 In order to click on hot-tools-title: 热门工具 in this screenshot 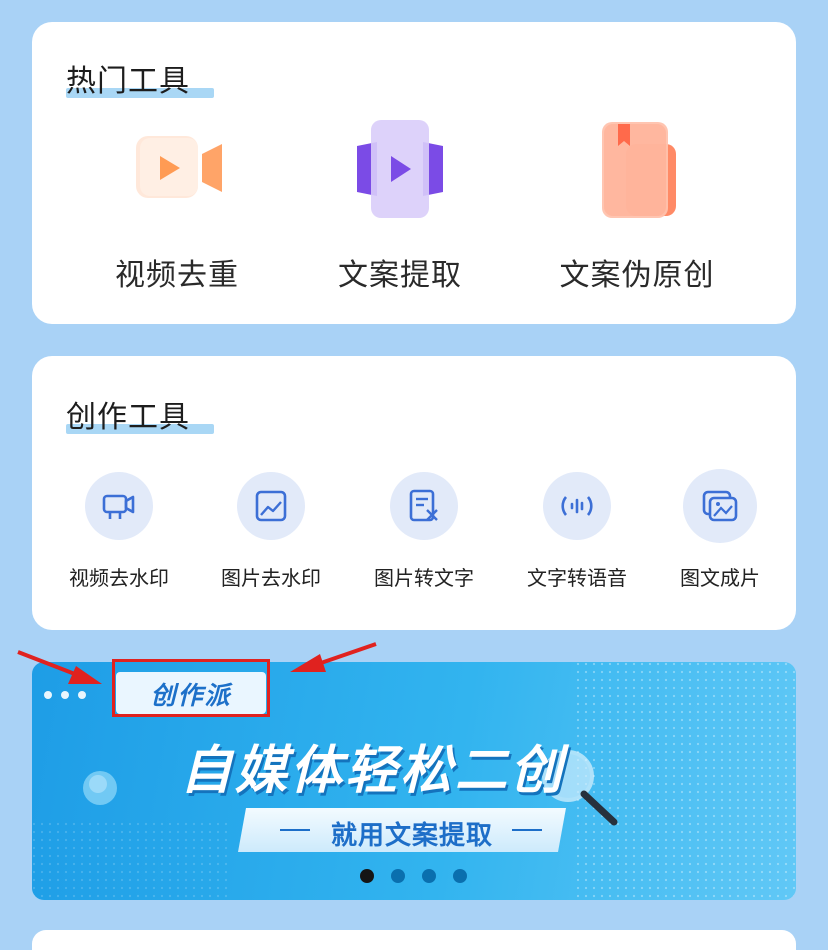, I will do `click(140, 78)`.